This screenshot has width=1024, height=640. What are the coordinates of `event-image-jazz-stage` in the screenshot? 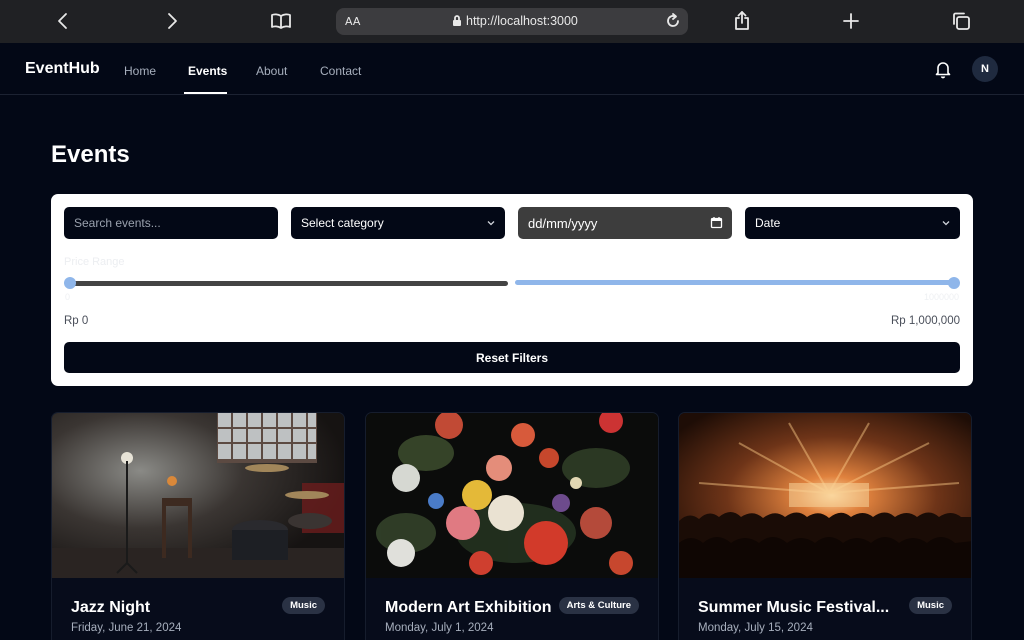 It's located at (198, 495).